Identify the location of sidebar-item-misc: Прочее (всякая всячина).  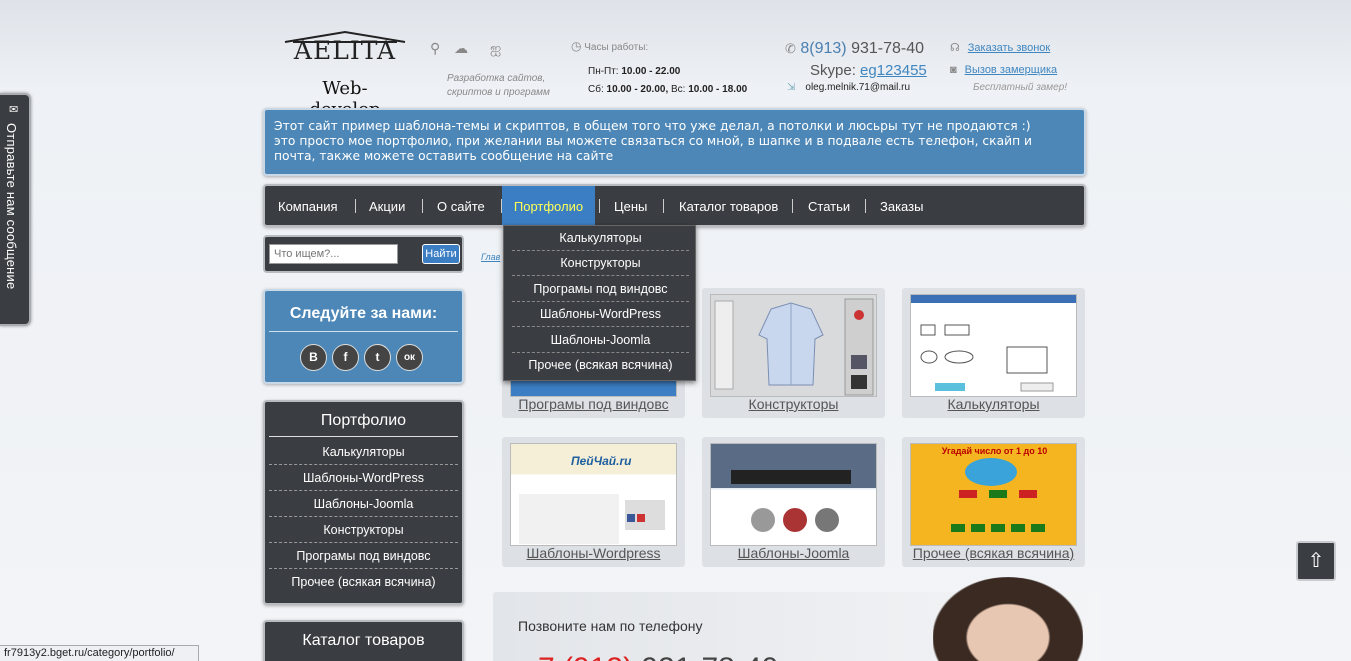
(363, 582).